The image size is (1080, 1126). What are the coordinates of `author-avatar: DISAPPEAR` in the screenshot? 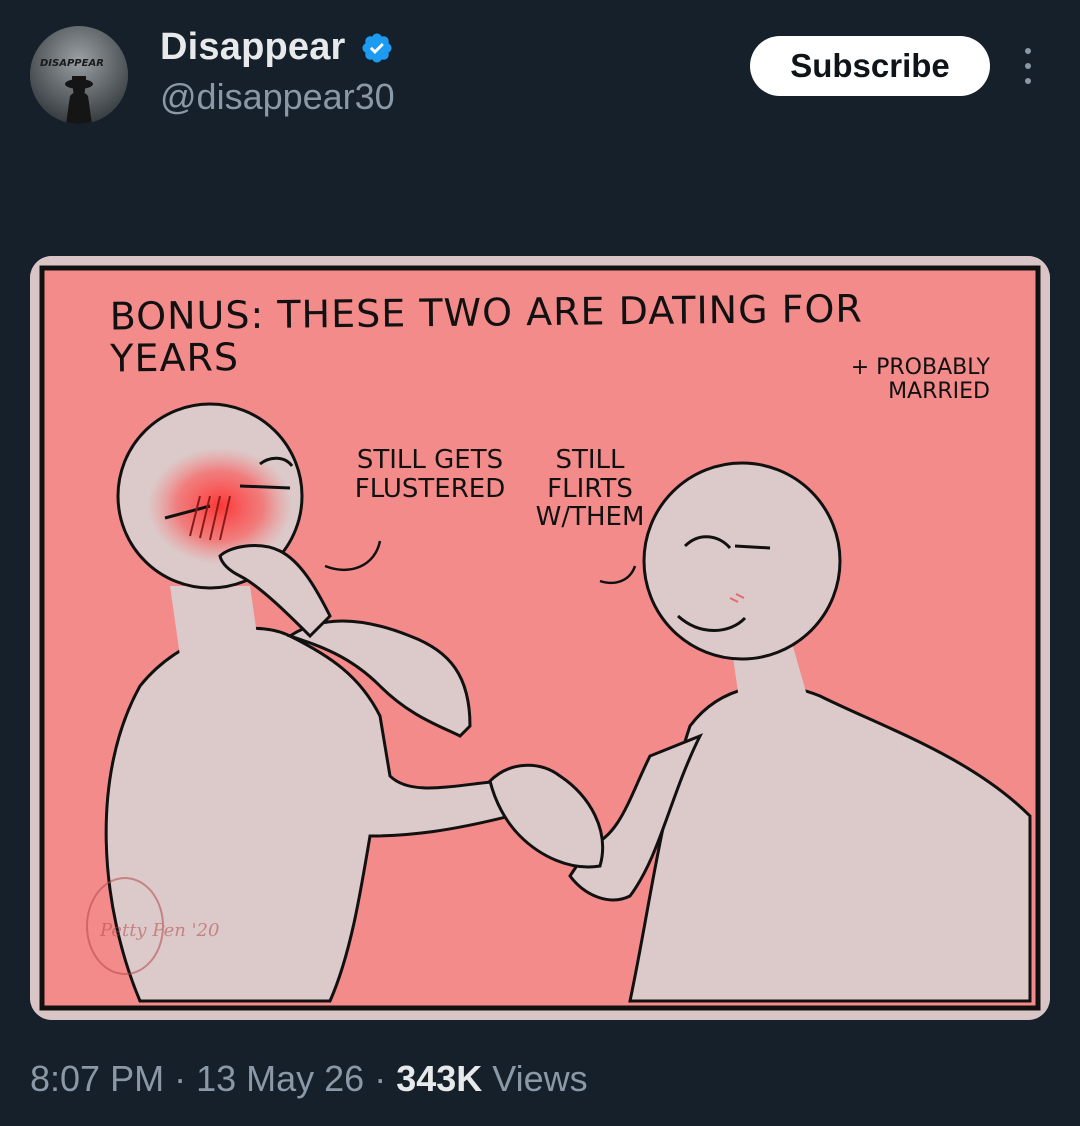 It's located at (79, 75).